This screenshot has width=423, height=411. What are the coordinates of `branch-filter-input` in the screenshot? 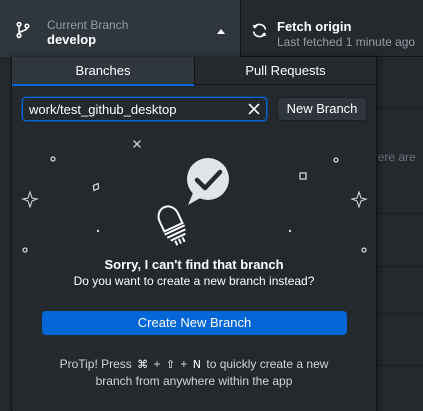 It's located at (144, 109).